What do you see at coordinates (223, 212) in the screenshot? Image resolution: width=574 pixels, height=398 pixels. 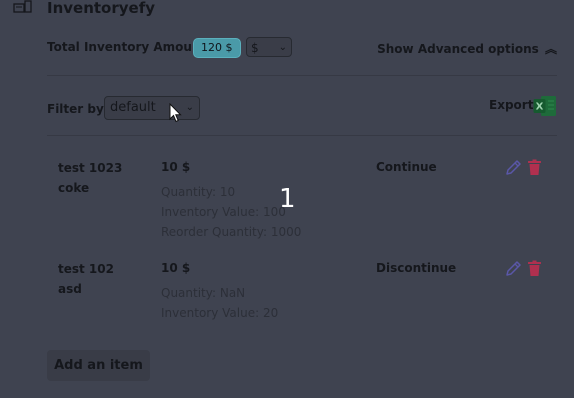 I see `item-inventory-value: Inventory Value: 100` at bounding box center [223, 212].